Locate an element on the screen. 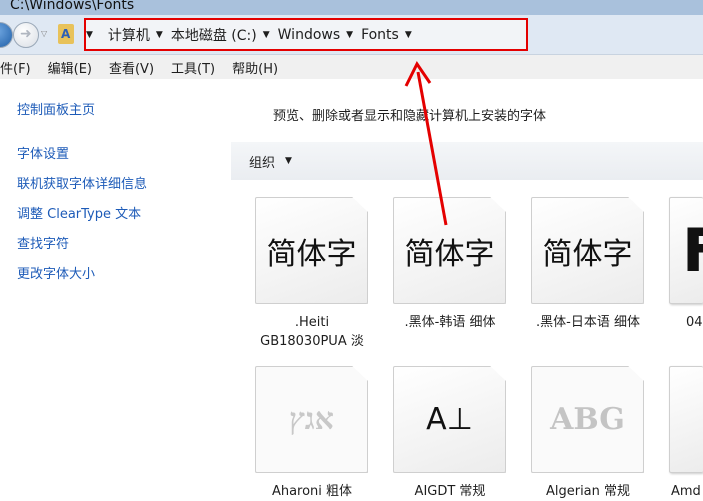 The image size is (703, 501). breadcrumb-fonts: Fonts ▼ is located at coordinates (386, 35).